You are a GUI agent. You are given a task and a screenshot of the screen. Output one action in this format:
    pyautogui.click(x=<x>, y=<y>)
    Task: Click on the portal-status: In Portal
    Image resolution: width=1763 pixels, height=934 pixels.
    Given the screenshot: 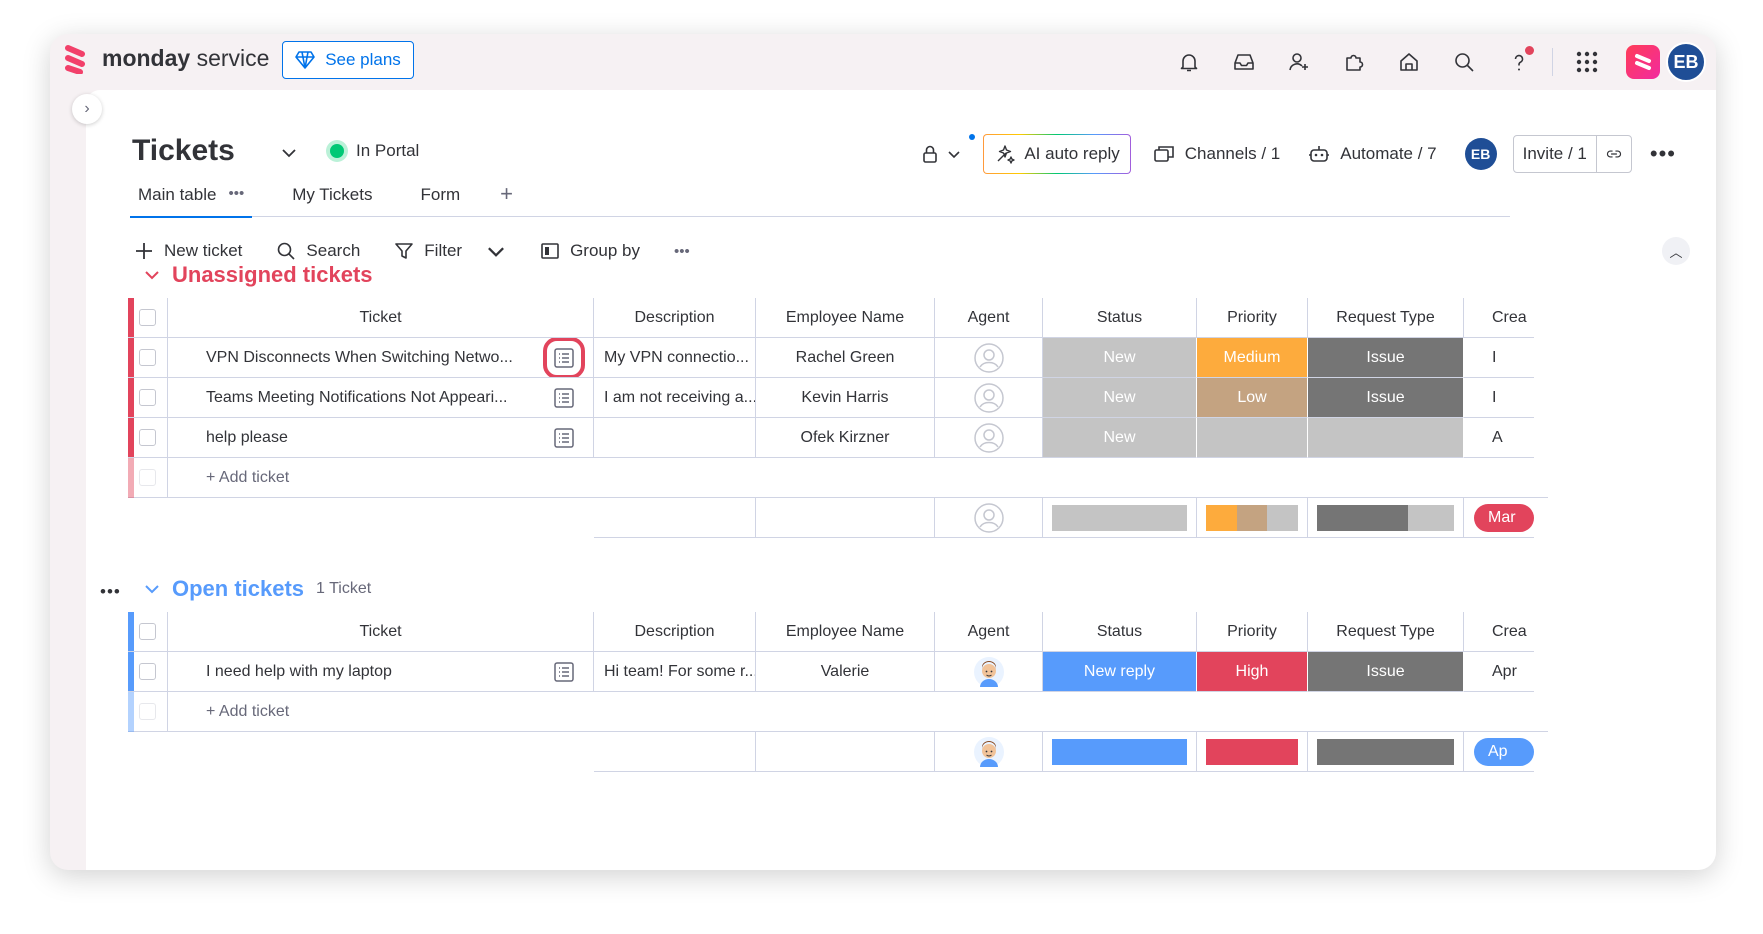 What is the action you would take?
    pyautogui.click(x=374, y=151)
    